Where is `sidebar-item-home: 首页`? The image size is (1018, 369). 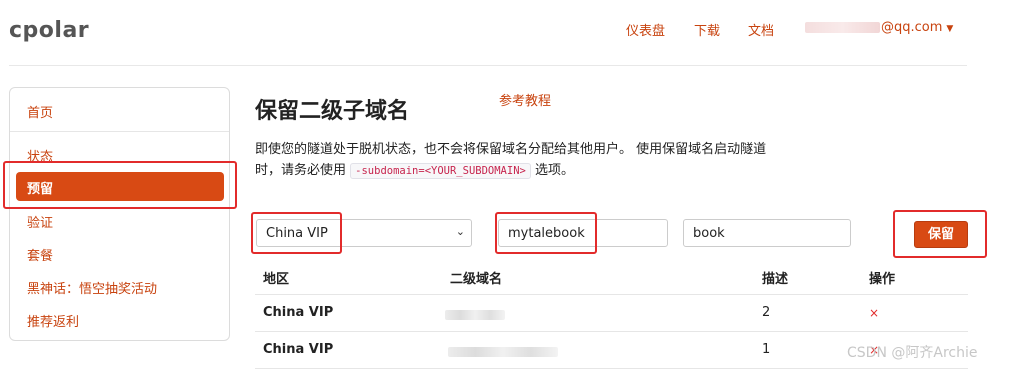 sidebar-item-home: 首页 is located at coordinates (40, 111).